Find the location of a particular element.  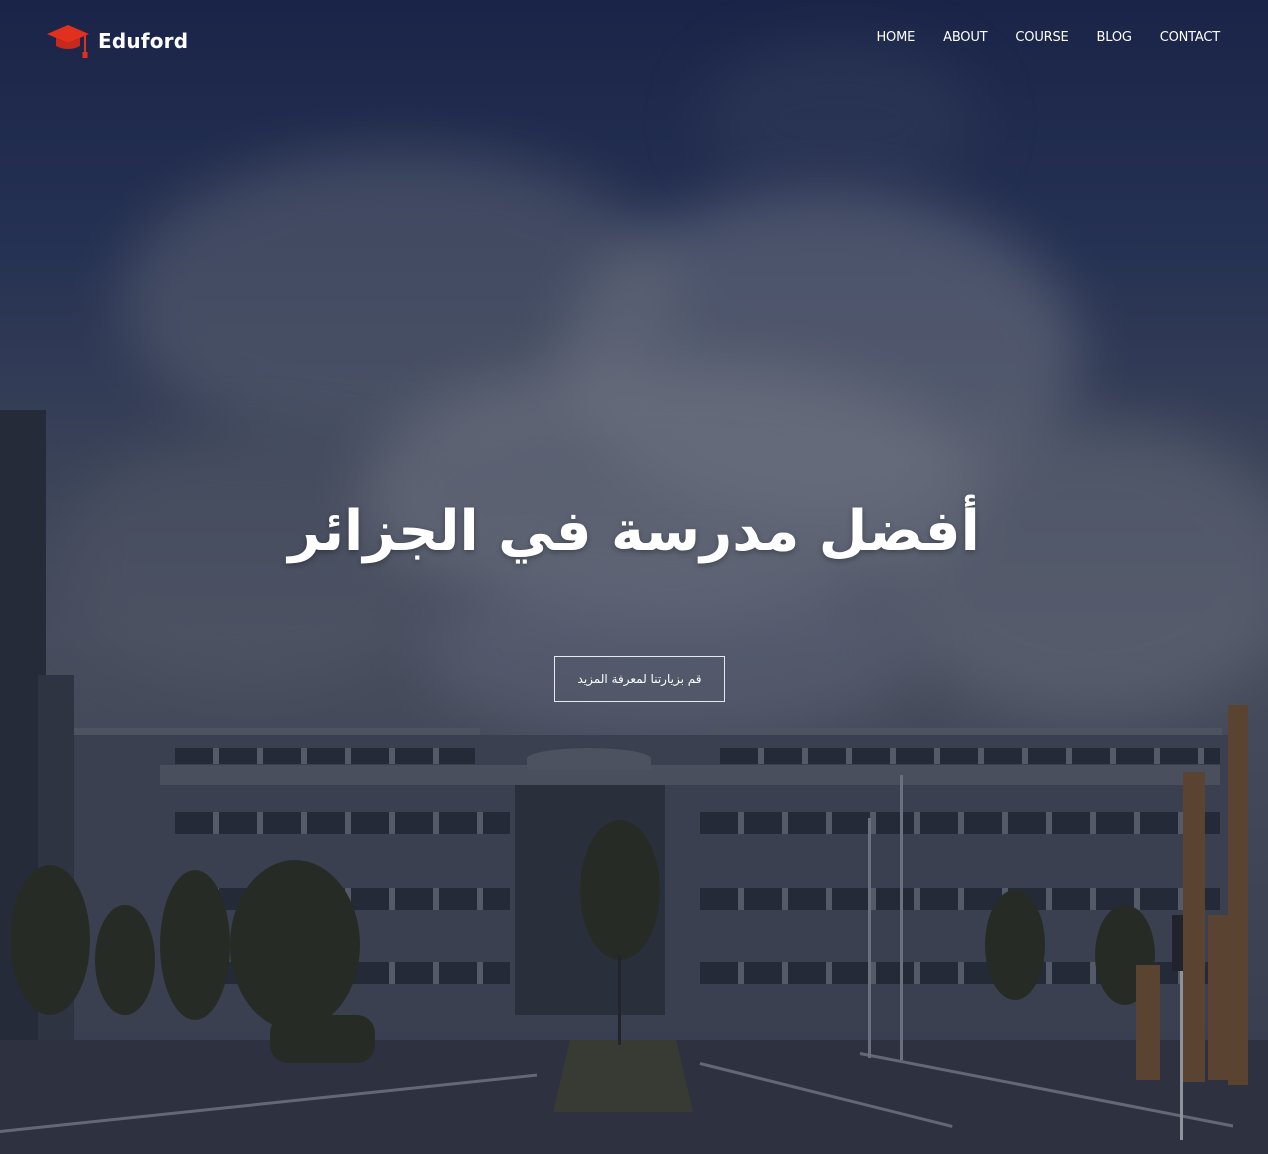

hero-title: أفضل مدرسة في الجزائر is located at coordinates (634, 531).